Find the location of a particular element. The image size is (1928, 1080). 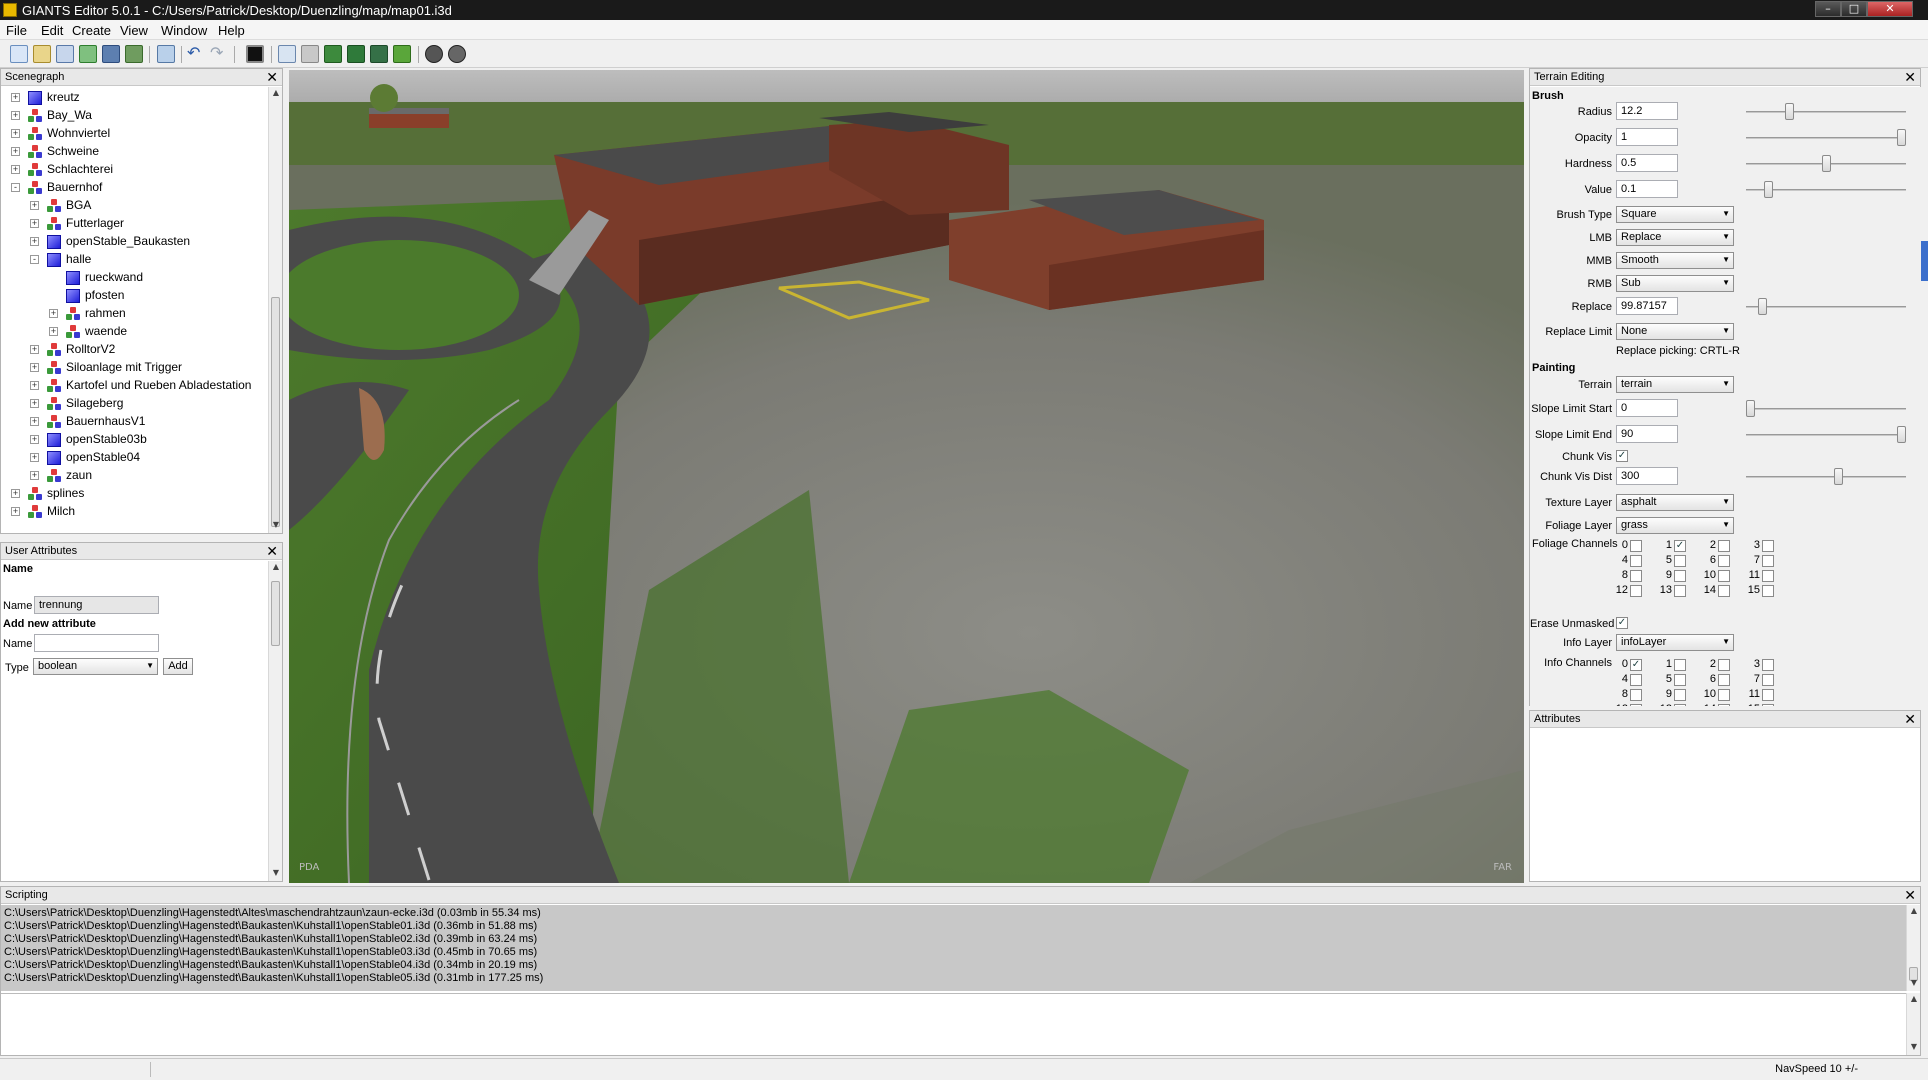

tree-node: rueckwand is located at coordinates (153, 278).